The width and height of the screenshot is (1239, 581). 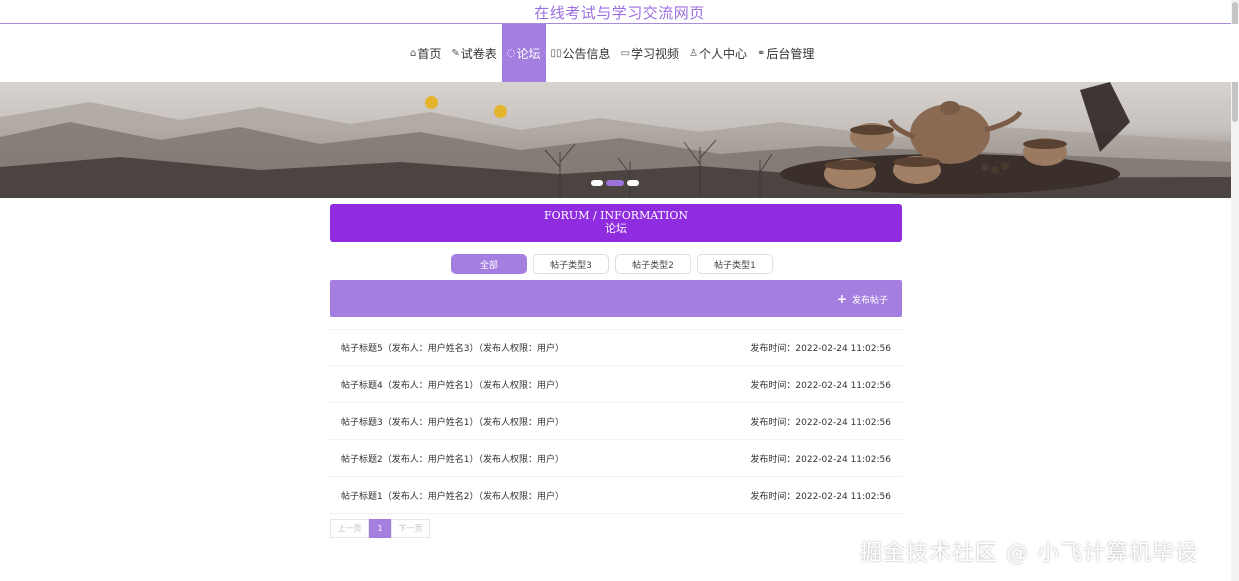 What do you see at coordinates (625, 53) in the screenshot?
I see `video-icon: ▭` at bounding box center [625, 53].